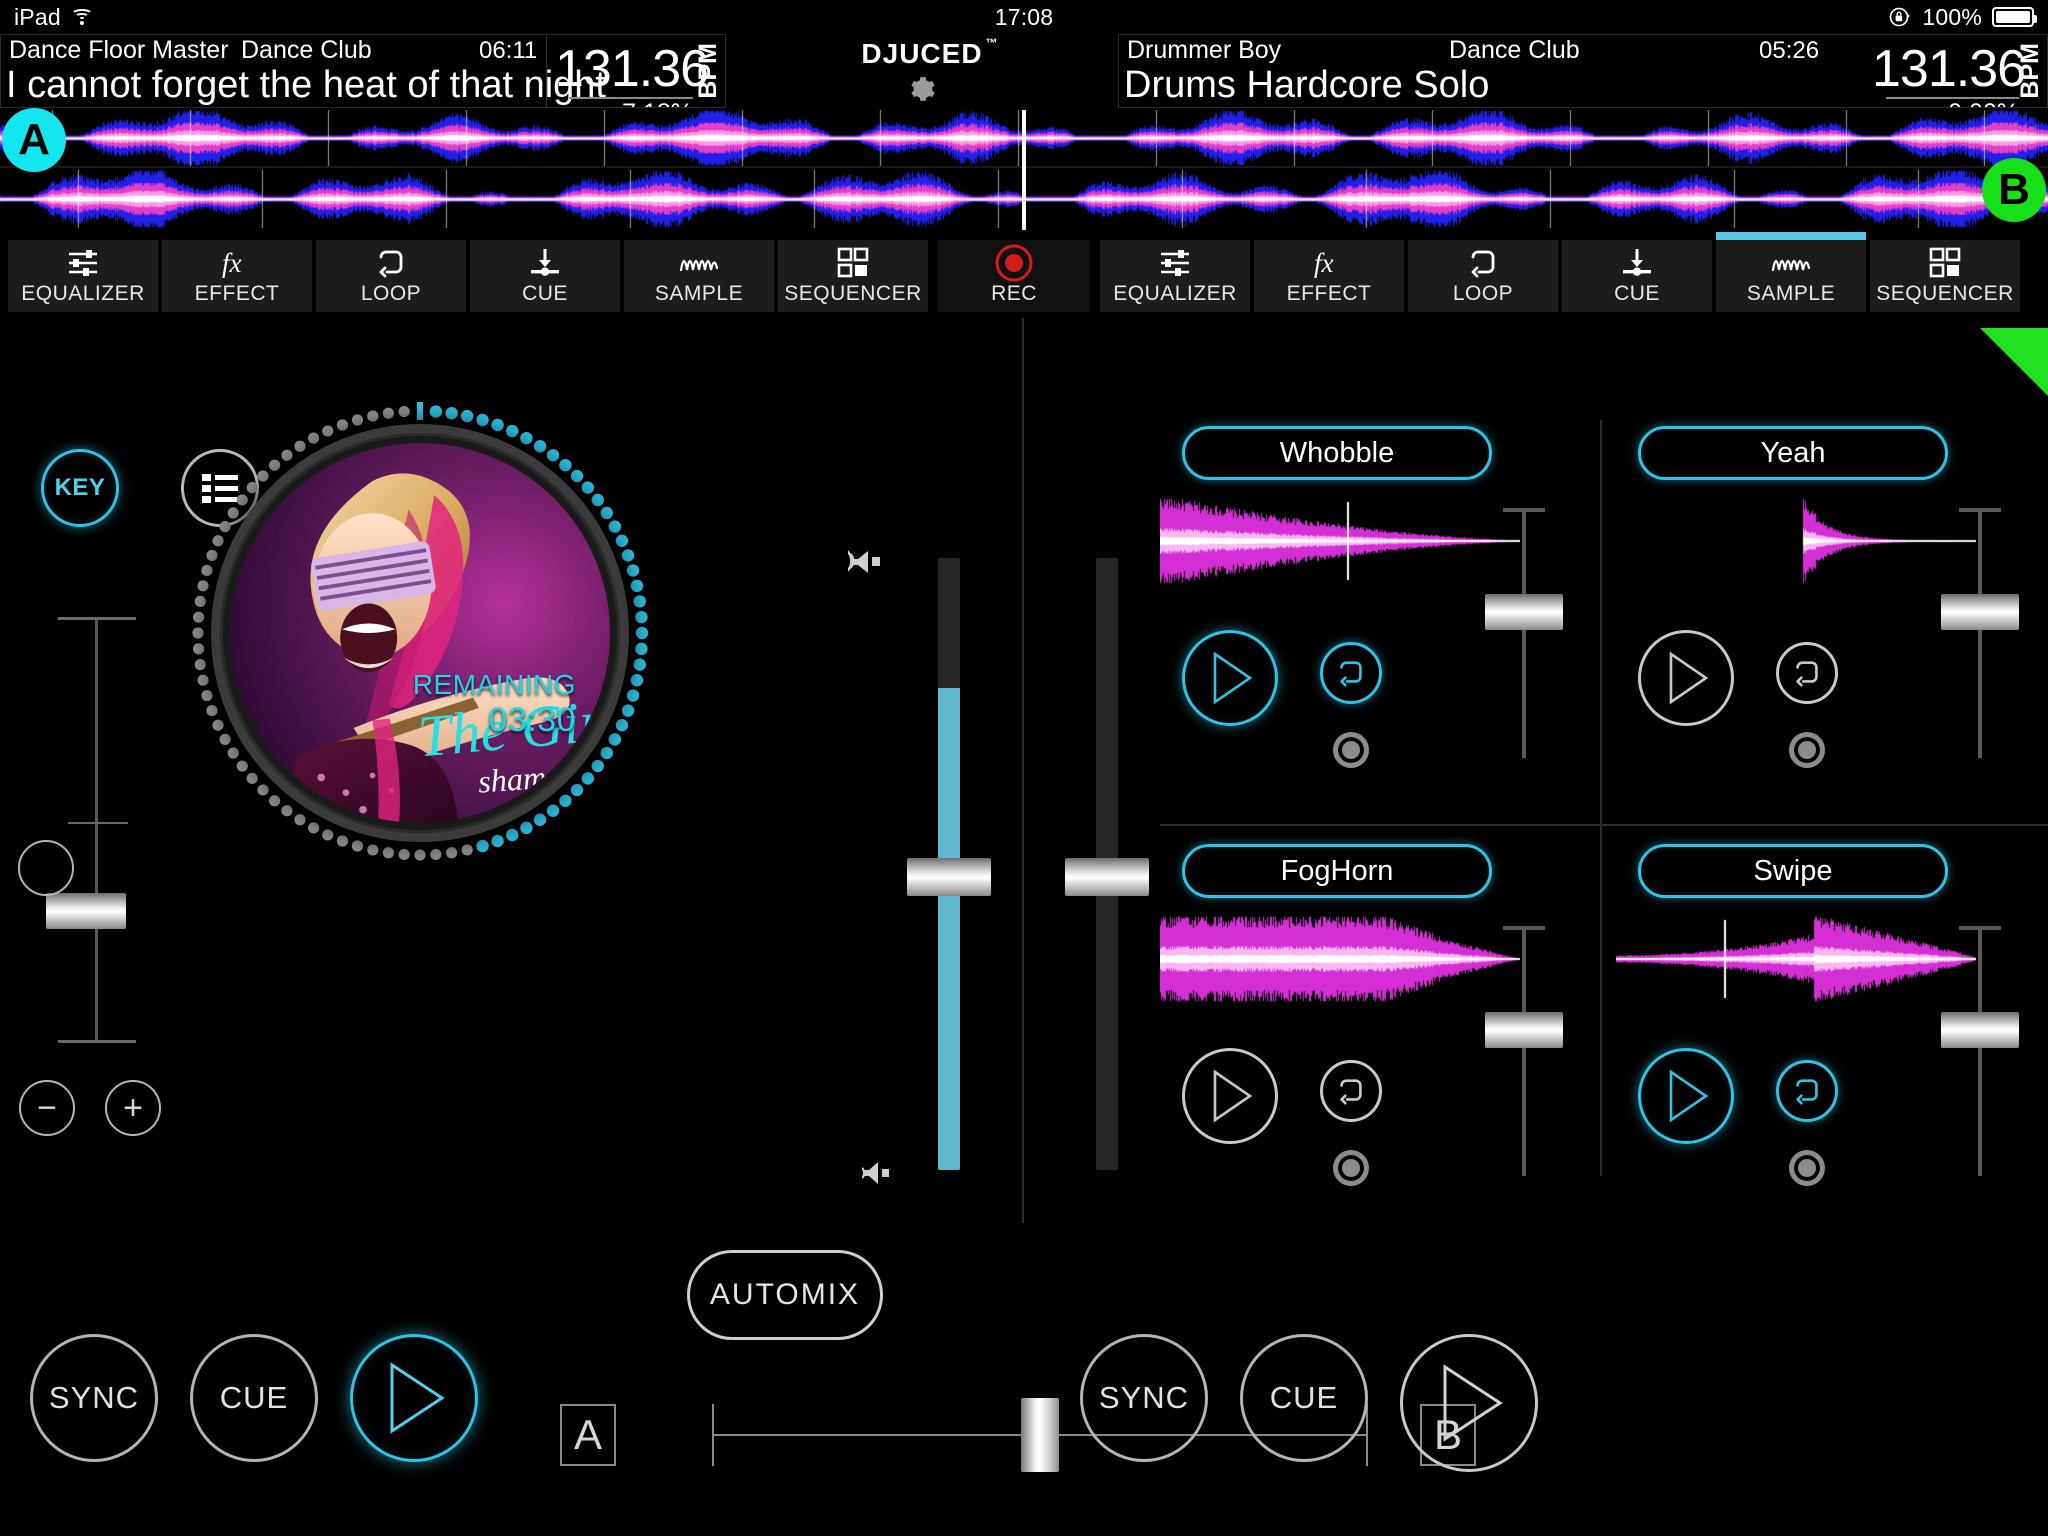 The image size is (2048, 1536). I want to click on album-artwork: The Girl shame, so click(420, 633).